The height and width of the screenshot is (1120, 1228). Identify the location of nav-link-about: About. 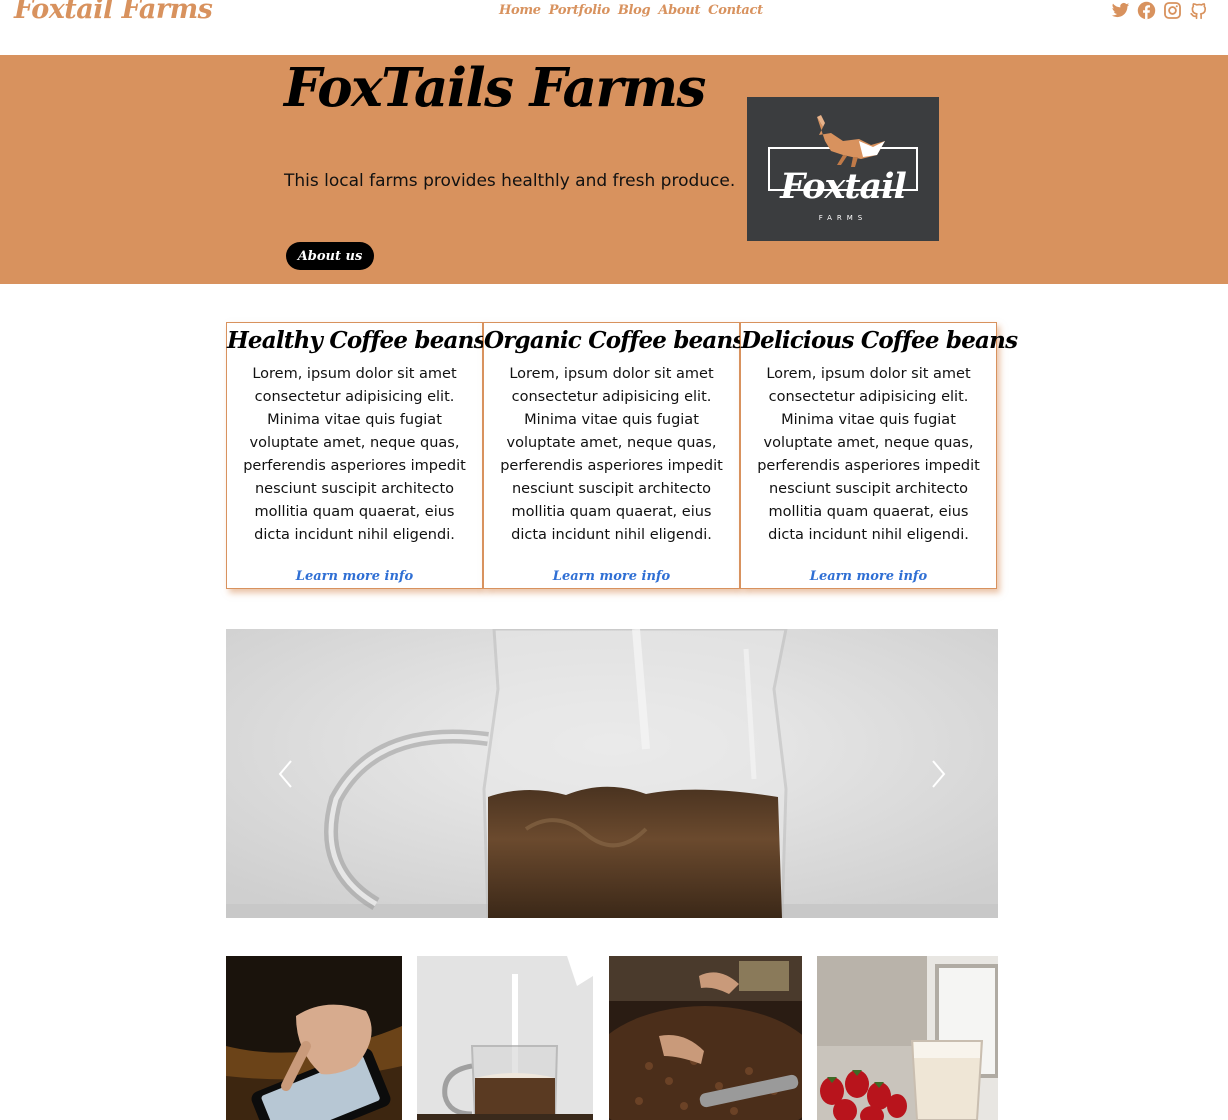
(679, 10).